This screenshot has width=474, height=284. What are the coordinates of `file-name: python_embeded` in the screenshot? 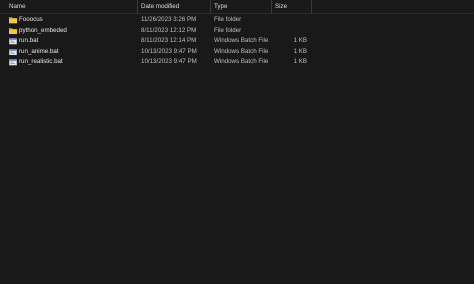 It's located at (43, 30).